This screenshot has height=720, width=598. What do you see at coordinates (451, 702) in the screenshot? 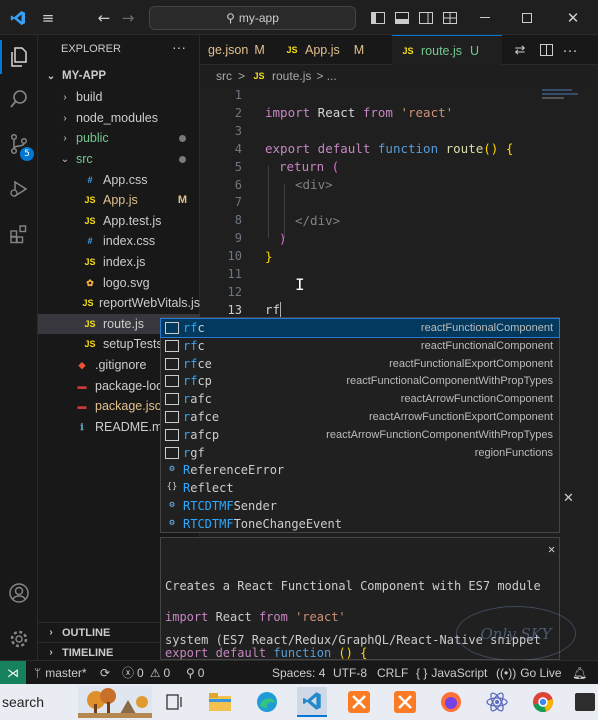
I see `firefox-icon` at bounding box center [451, 702].